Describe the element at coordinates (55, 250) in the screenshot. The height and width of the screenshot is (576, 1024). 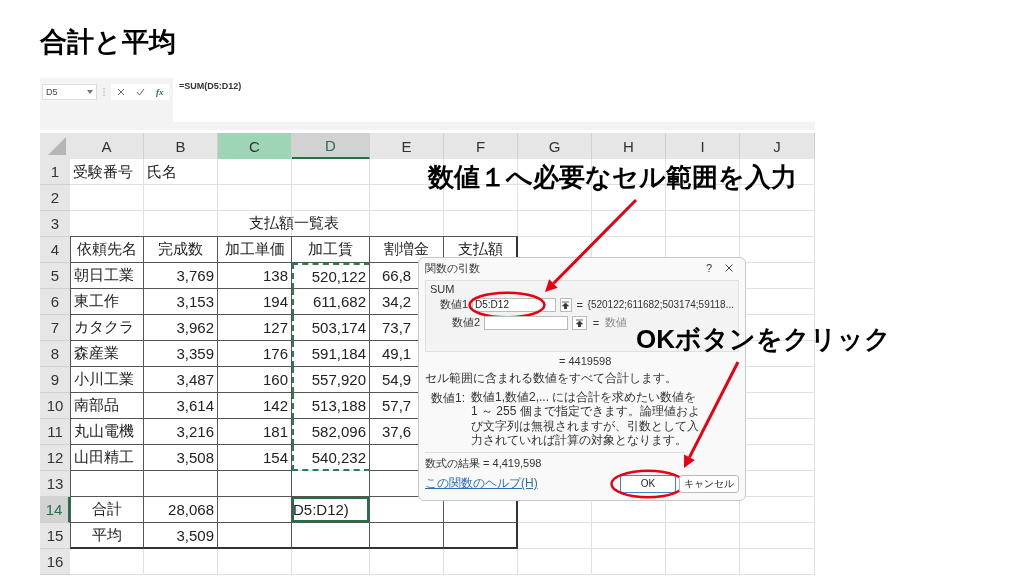
I see `row-header: 4` at that location.